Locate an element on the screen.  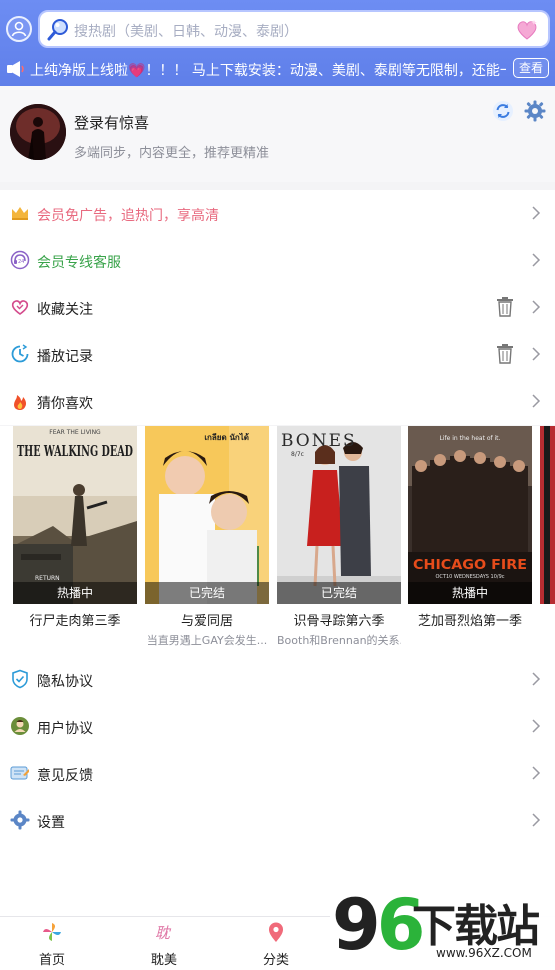
menu-item-feedback: 意见反馈 is located at coordinates (277, 773).